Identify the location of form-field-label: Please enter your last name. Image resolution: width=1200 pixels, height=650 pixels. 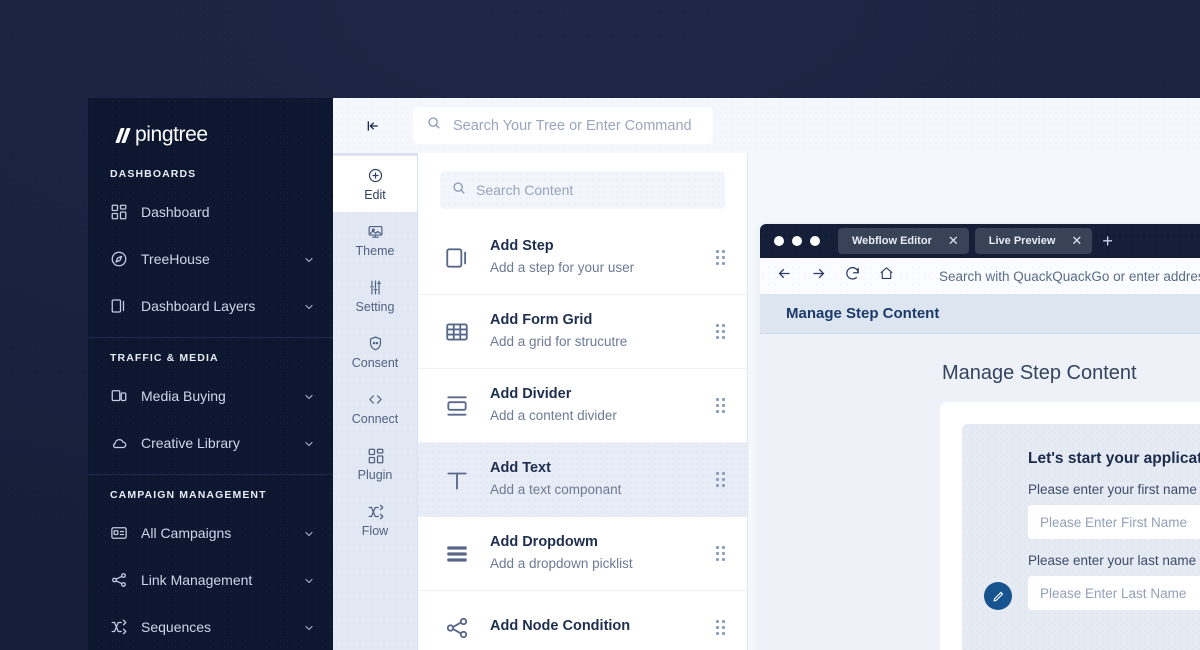
(1112, 560).